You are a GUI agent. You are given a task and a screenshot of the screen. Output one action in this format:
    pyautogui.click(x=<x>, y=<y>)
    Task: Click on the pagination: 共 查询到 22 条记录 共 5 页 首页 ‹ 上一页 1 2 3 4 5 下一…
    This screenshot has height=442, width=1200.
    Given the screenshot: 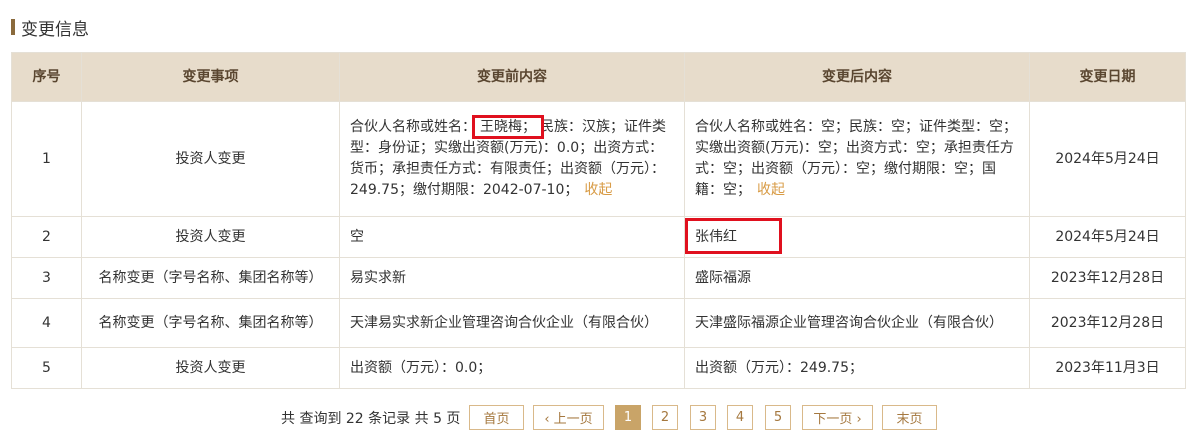 What is the action you would take?
    pyautogui.click(x=600, y=418)
    